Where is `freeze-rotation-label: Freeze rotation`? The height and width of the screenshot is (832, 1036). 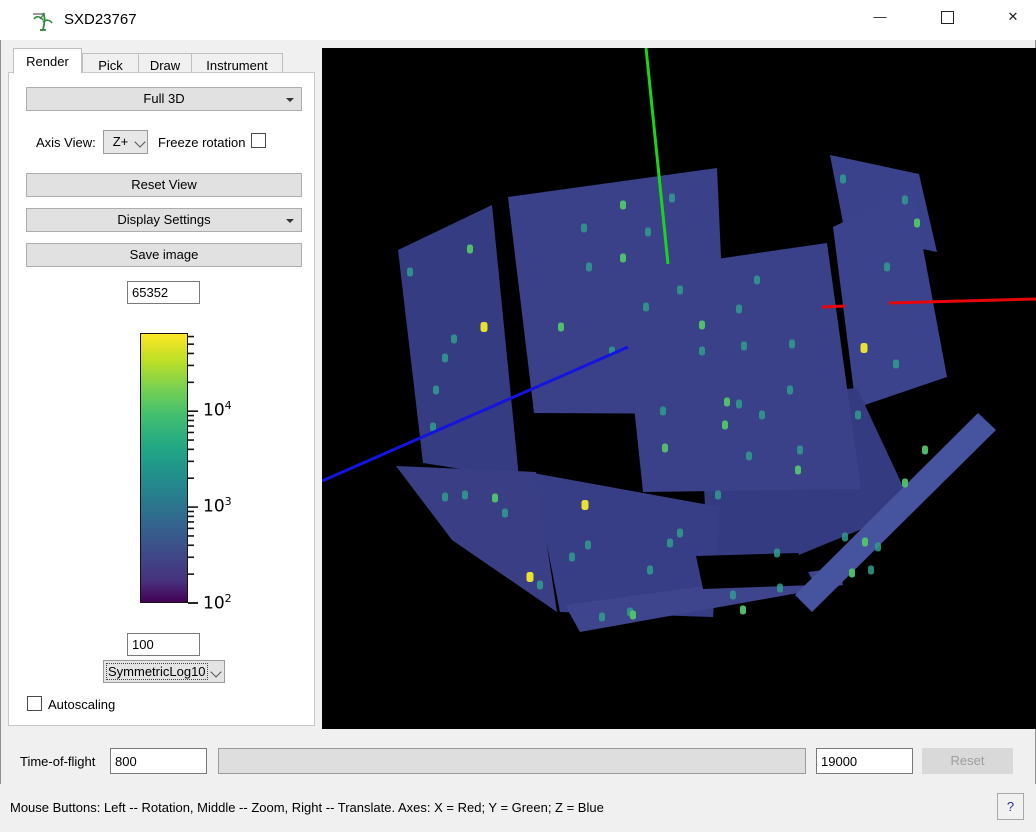 freeze-rotation-label: Freeze rotation is located at coordinates (202, 142).